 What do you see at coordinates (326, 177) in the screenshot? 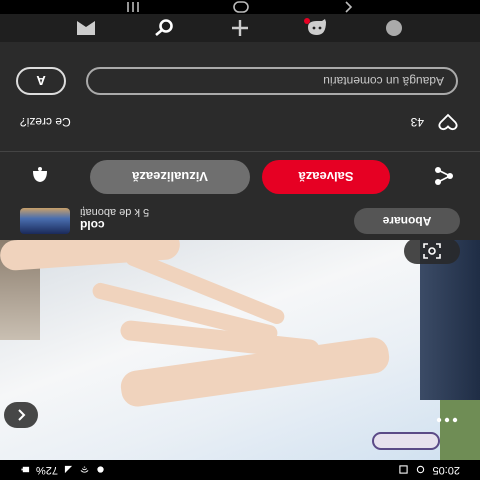
I see `save-button: Salvează` at bounding box center [326, 177].